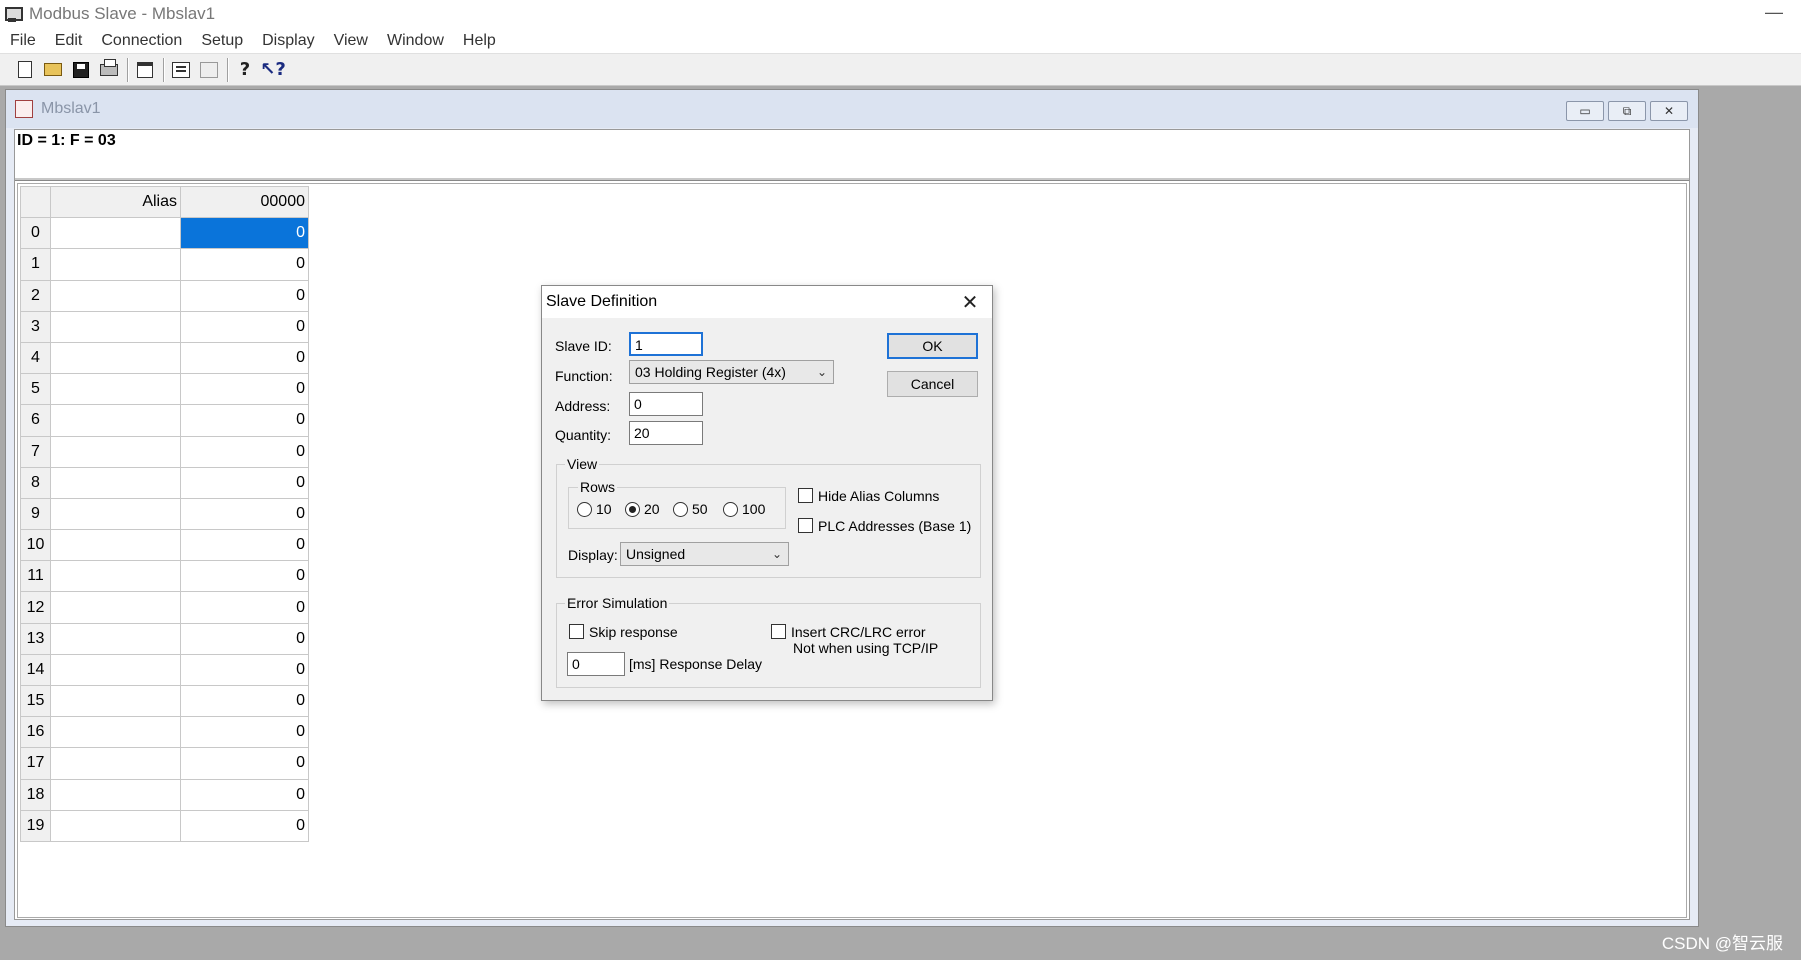 This screenshot has width=1801, height=960. Describe the element at coordinates (666, 344) in the screenshot. I see `slave-id-field: 1` at that location.